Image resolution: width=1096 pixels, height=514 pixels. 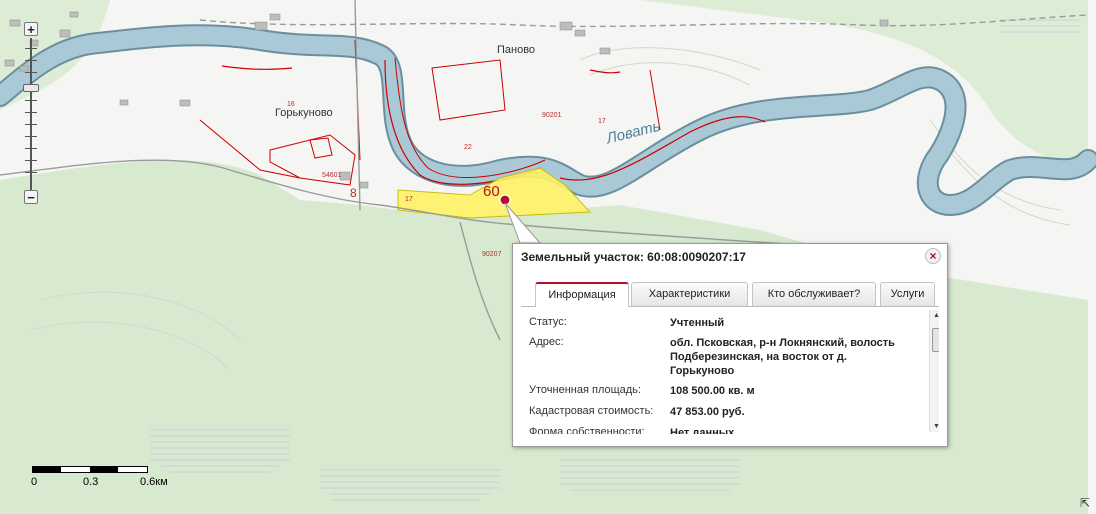 I want to click on status-label: Статус:, so click(x=548, y=322).